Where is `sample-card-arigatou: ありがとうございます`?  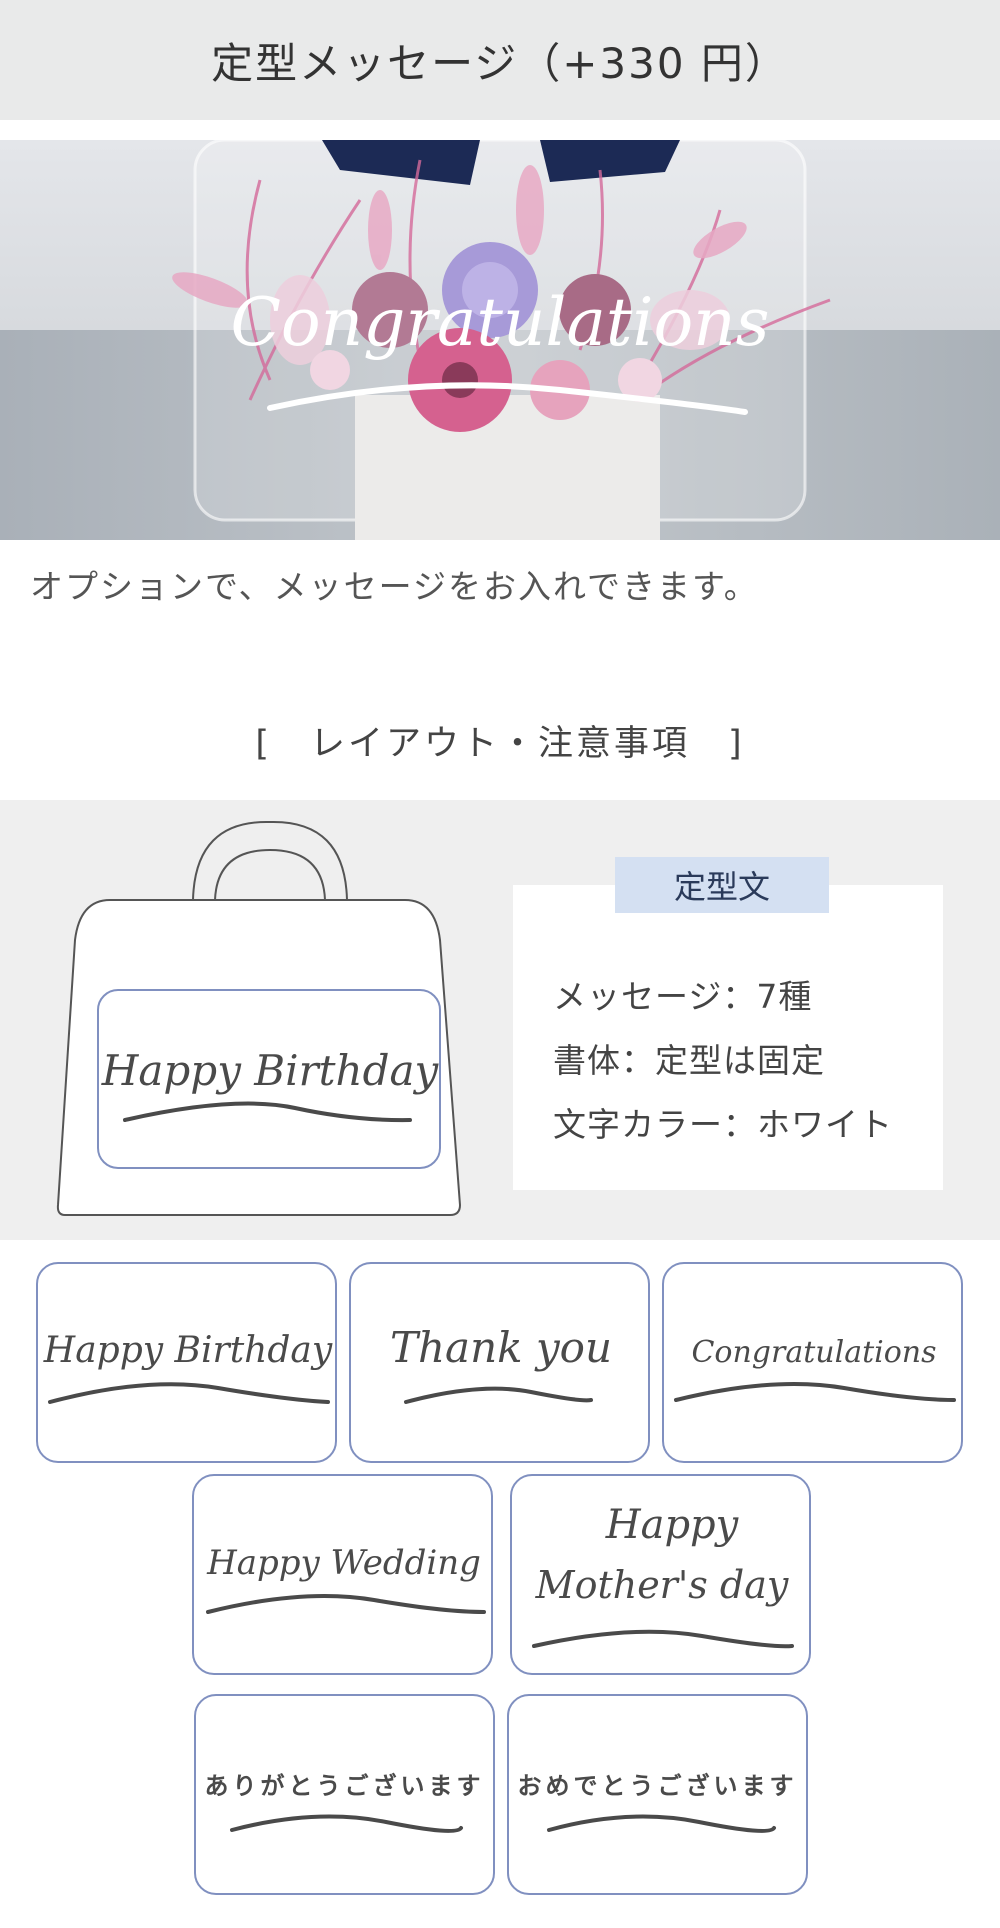
sample-card-arigatou: ありがとうございます is located at coordinates (344, 1794).